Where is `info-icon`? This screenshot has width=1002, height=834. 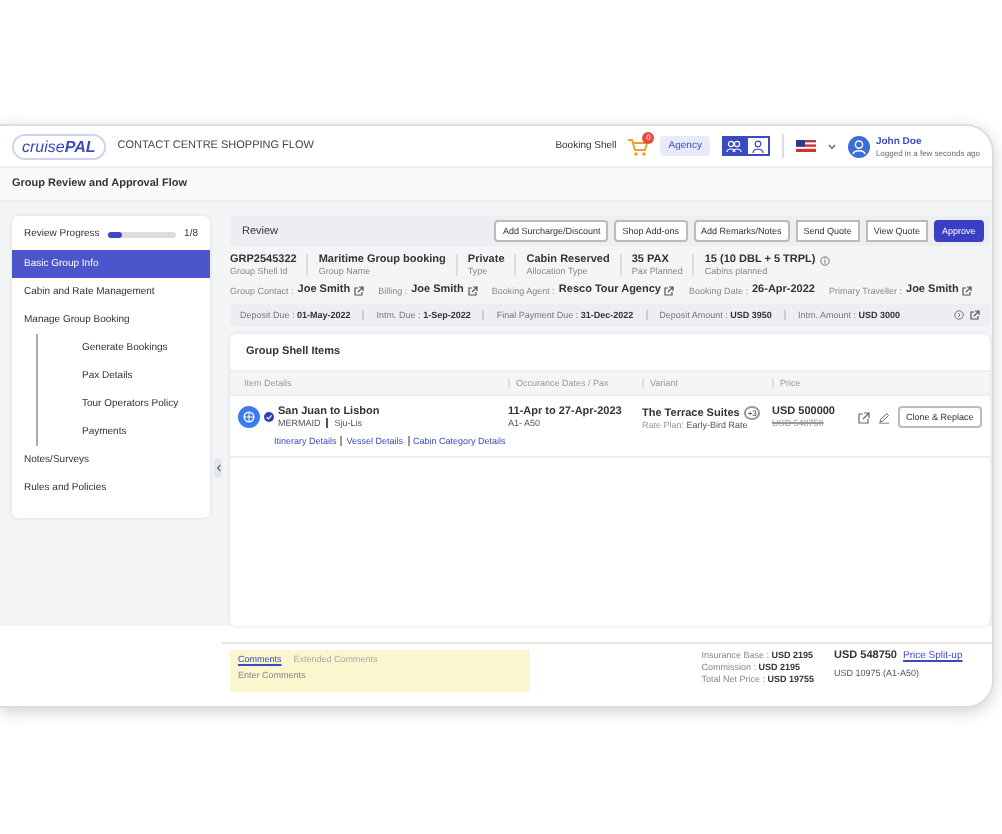
info-icon is located at coordinates (824, 260).